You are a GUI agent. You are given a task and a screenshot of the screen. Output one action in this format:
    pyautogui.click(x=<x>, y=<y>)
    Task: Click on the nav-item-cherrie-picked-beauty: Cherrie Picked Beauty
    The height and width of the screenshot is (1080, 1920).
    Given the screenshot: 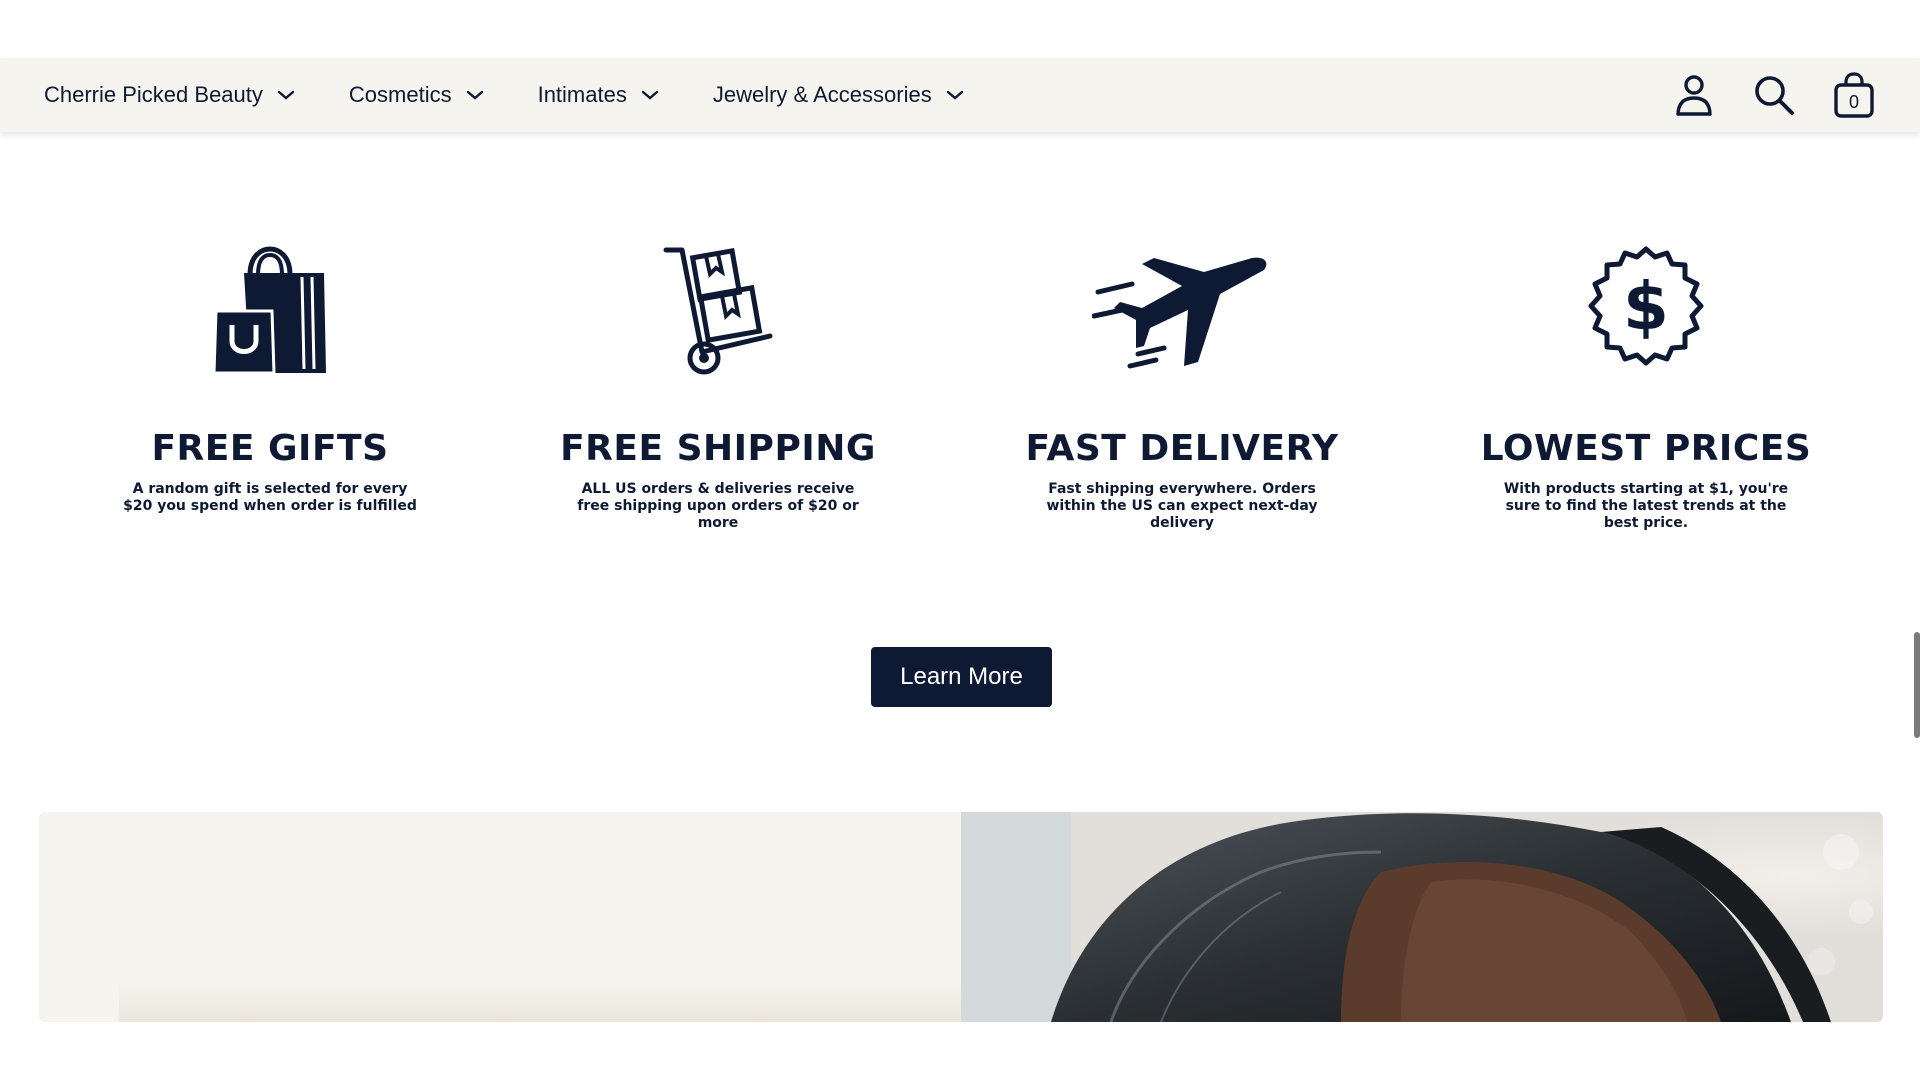 What is the action you would take?
    pyautogui.click(x=169, y=95)
    